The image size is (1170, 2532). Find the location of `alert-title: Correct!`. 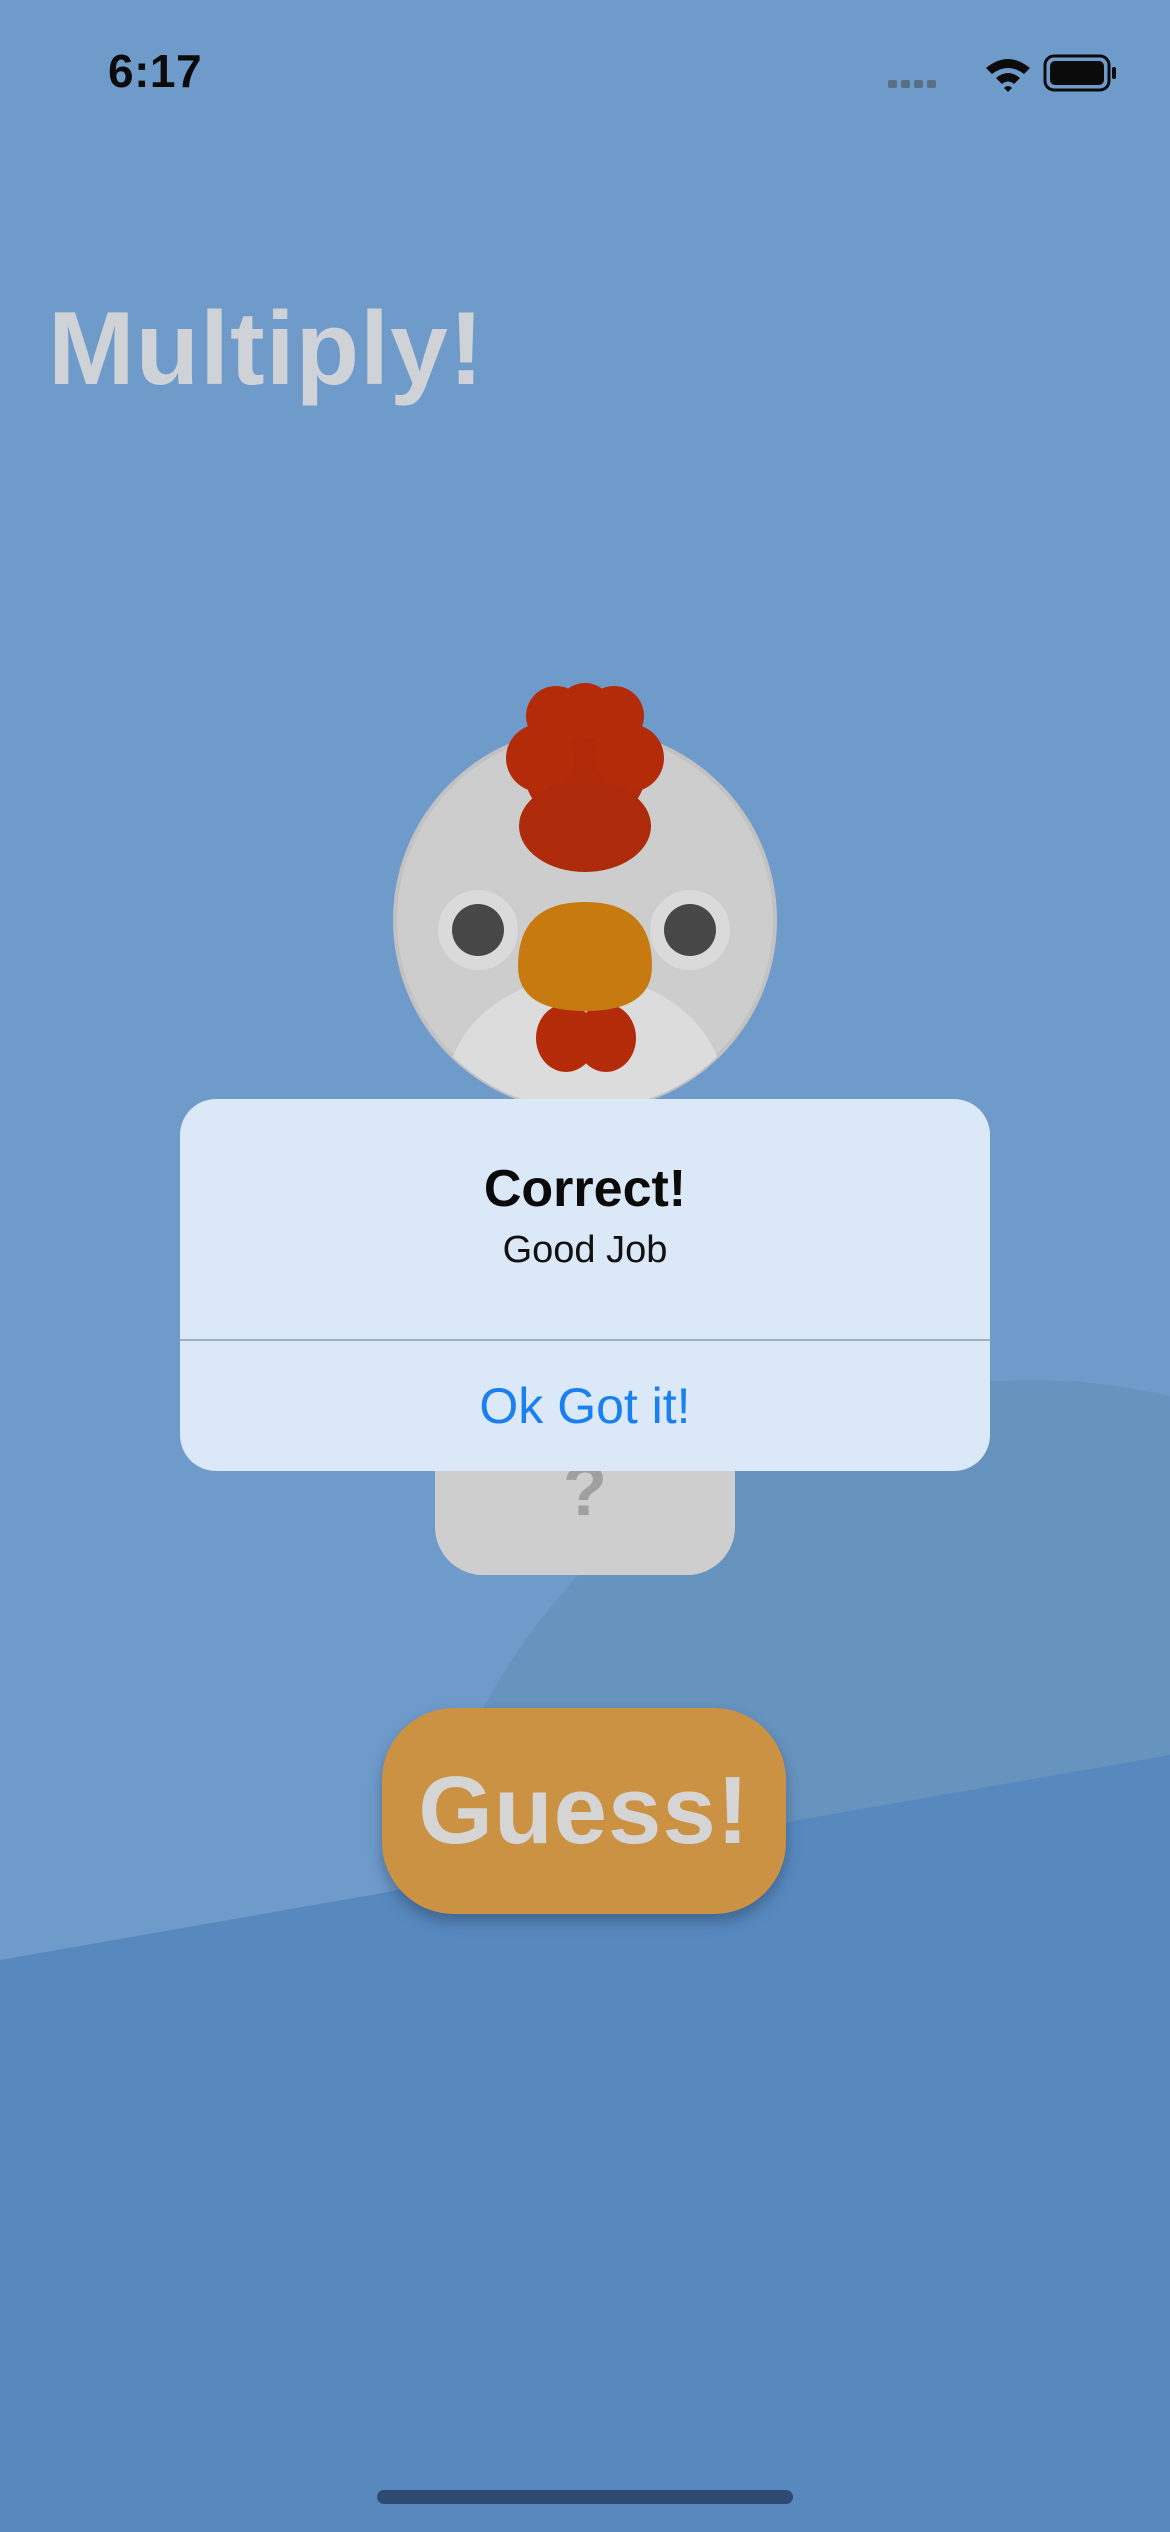

alert-title: Correct! is located at coordinates (585, 1189).